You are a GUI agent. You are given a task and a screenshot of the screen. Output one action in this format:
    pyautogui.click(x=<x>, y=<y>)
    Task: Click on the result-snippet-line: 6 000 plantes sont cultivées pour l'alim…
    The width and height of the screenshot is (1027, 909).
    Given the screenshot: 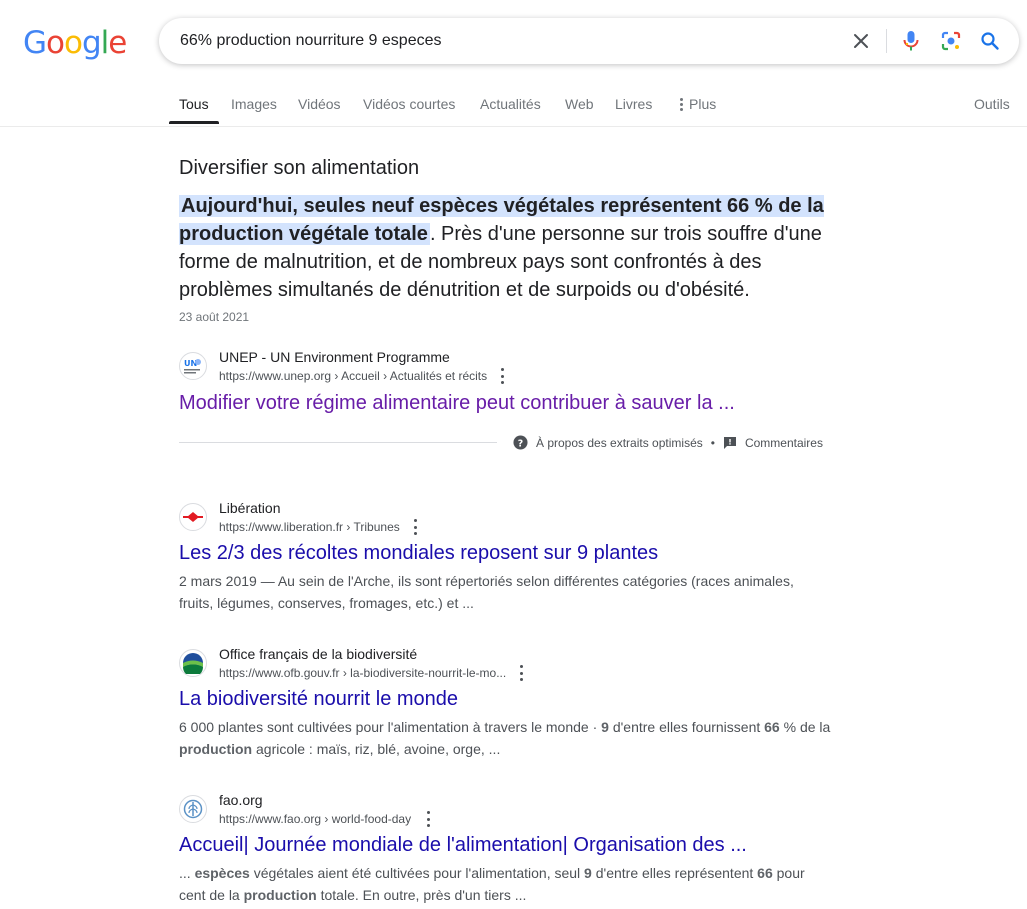 What is the action you would take?
    pyautogui.click(x=509, y=727)
    